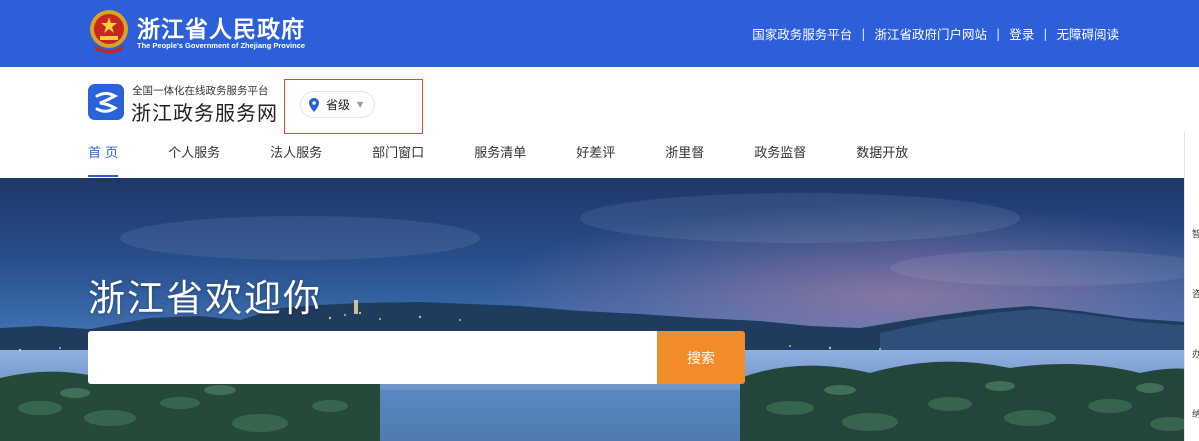 The image size is (1199, 441). I want to click on login-link: 登录, so click(1021, 33).